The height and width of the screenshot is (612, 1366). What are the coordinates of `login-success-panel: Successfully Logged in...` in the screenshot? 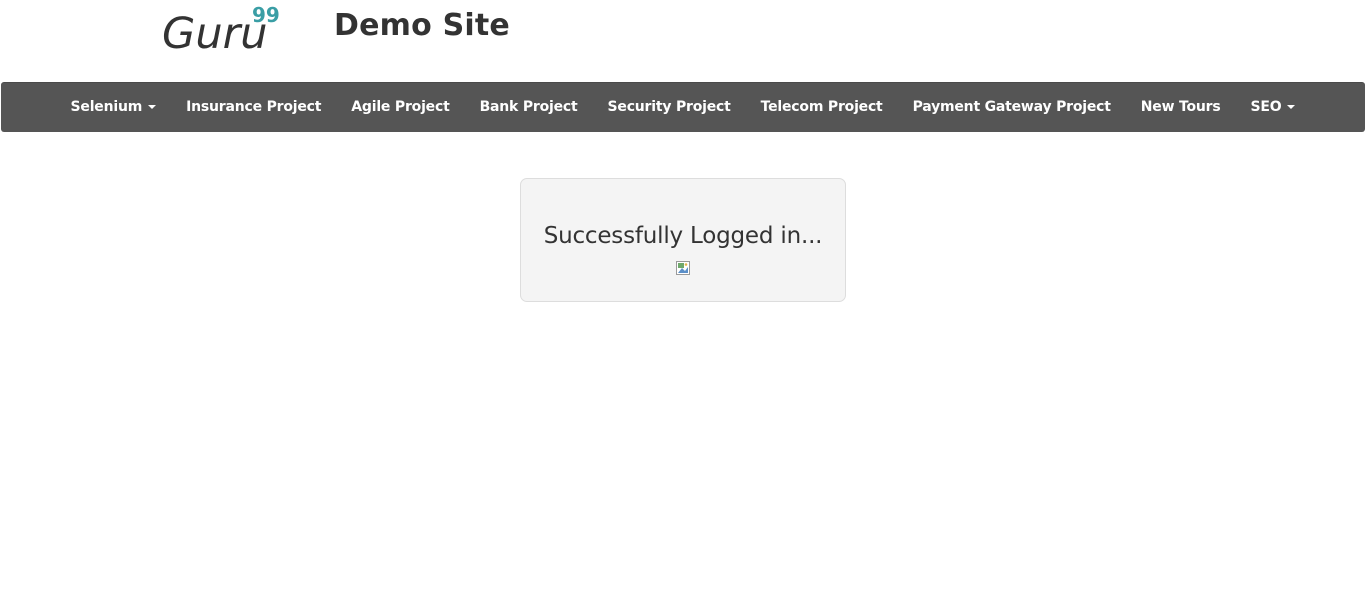 It's located at (683, 240).